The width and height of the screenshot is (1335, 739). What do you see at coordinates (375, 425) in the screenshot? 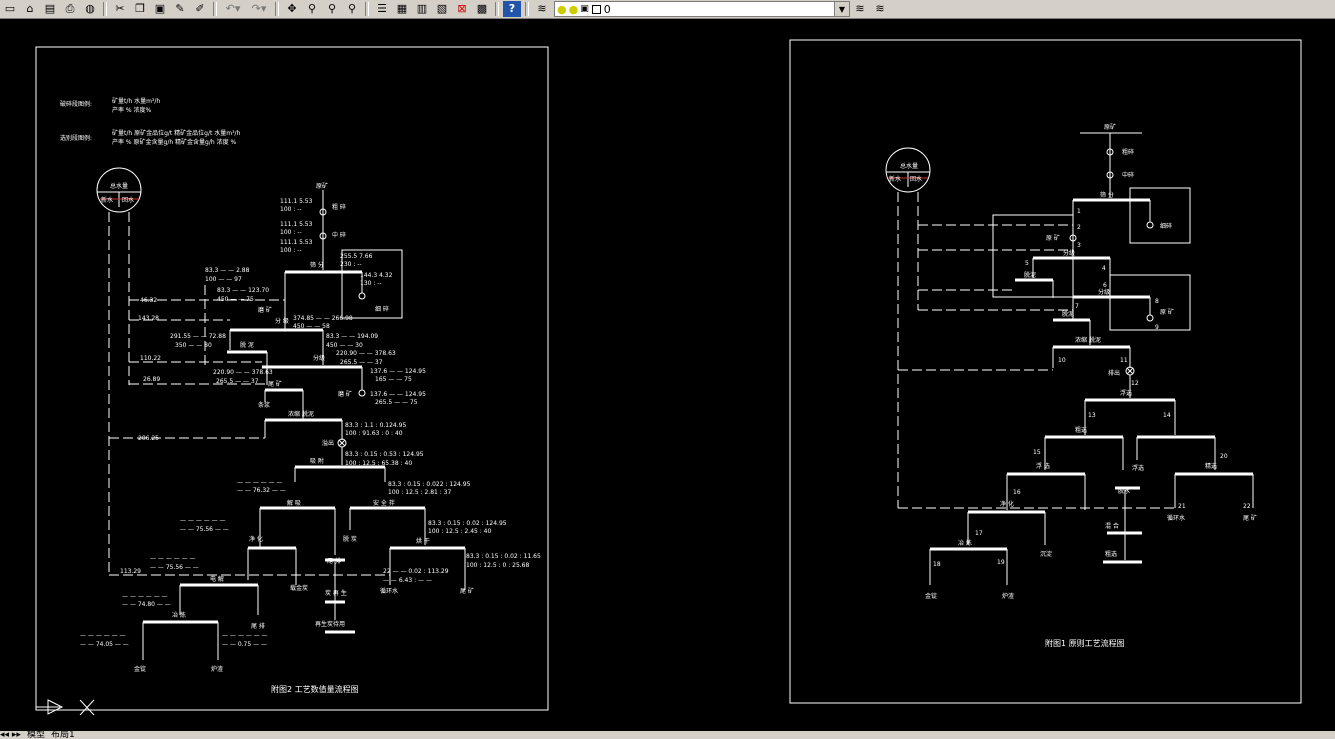
I see `svg-text: 83.3 : 1.1 : 0.124.95` at bounding box center [375, 425].